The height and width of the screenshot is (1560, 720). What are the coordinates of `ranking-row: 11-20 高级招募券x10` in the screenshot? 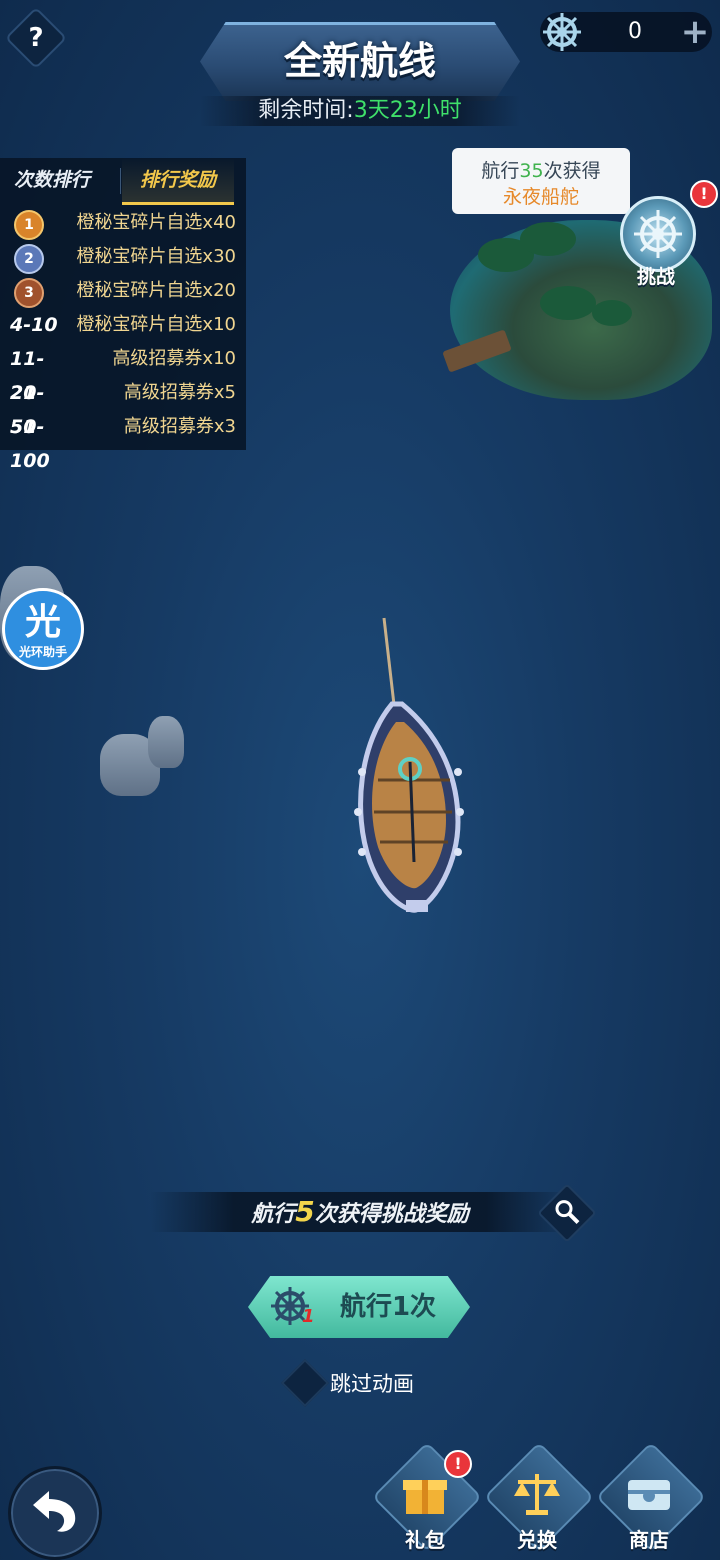 It's located at (123, 373).